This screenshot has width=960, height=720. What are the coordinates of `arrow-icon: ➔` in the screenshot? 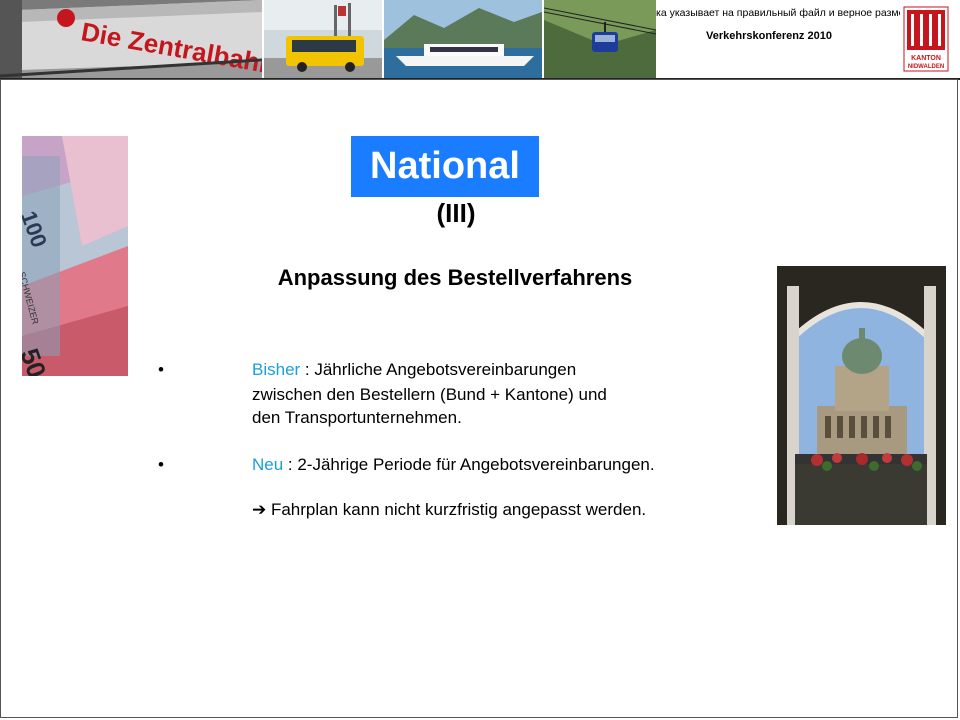 It's located at (259, 509).